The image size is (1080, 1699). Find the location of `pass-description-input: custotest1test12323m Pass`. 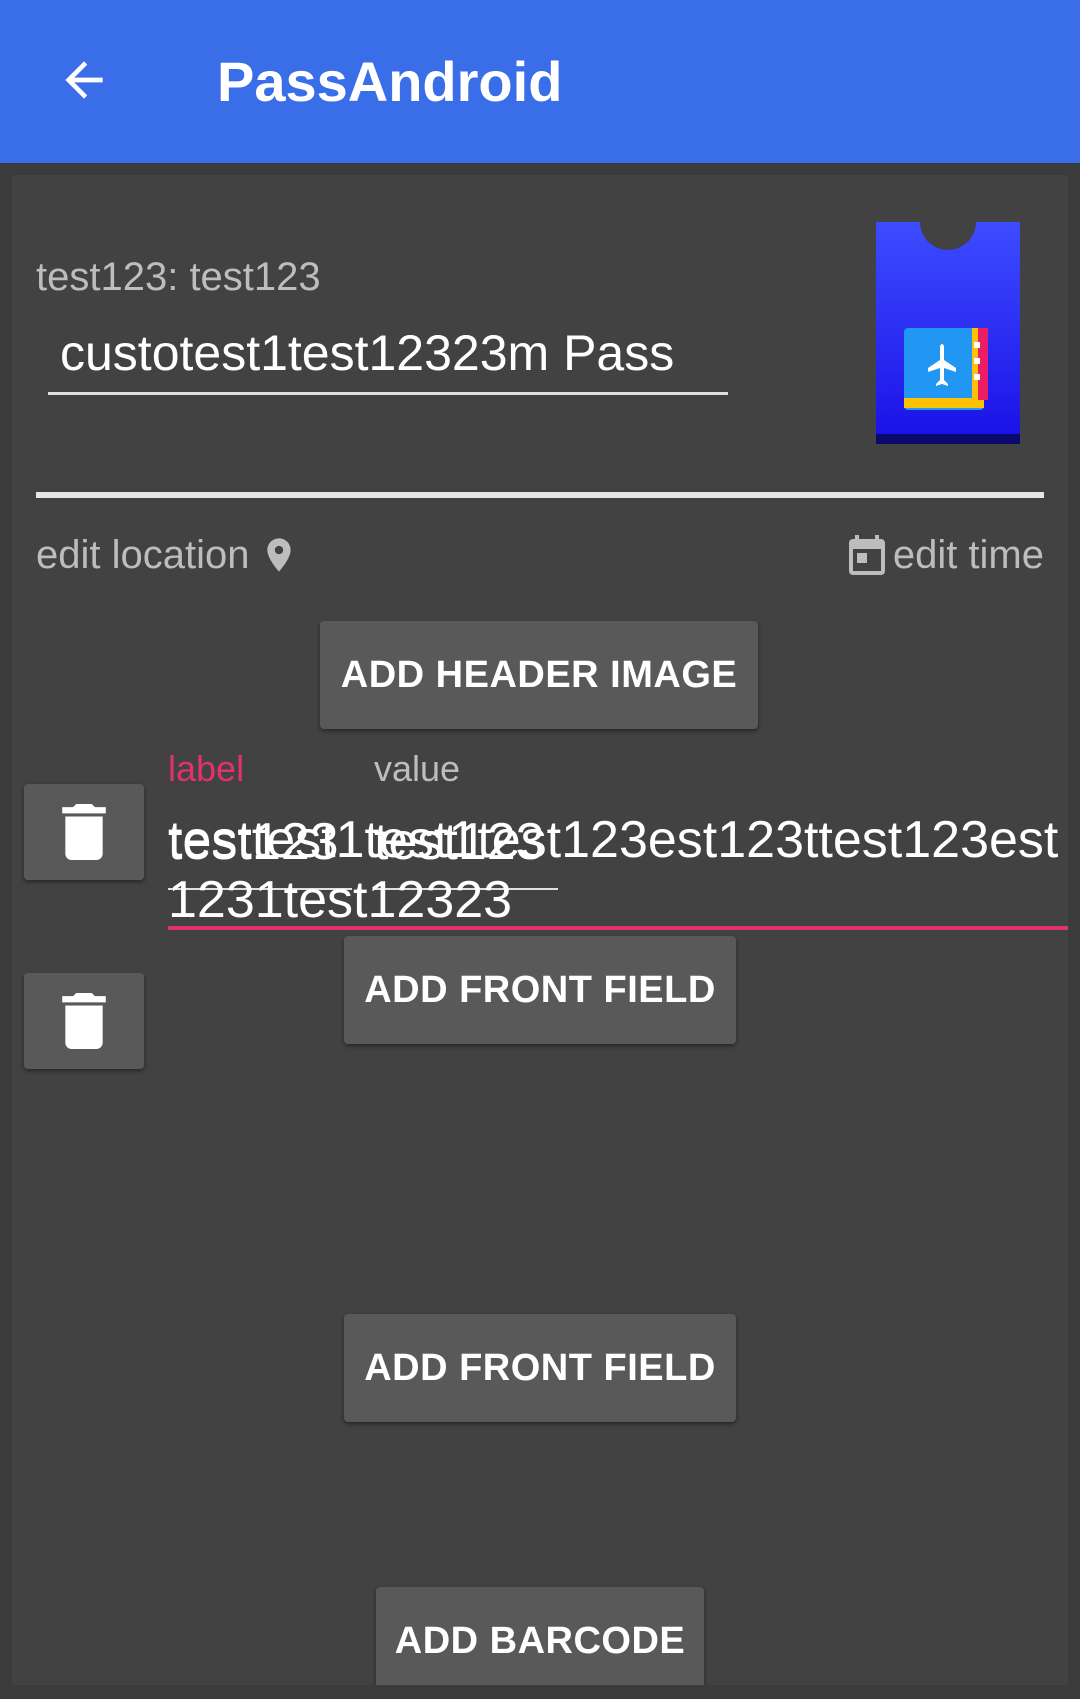

pass-description-input: custotest1test12323m Pass is located at coordinates (388, 359).